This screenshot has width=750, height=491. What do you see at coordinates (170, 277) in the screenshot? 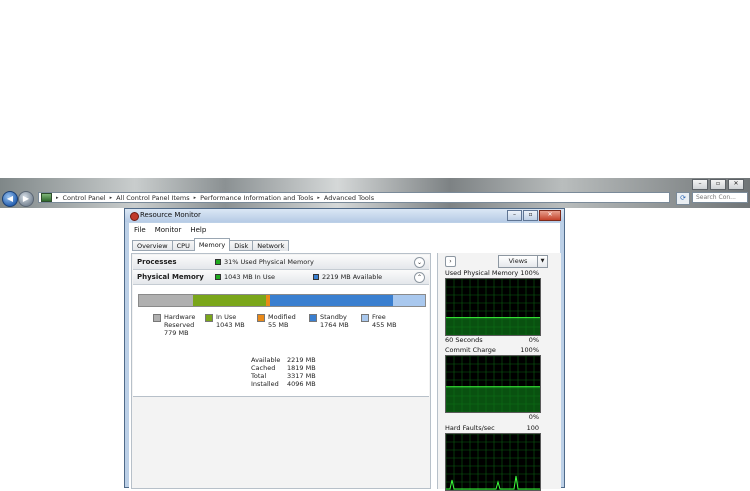
I see `physical-memory-title: Physical Memory` at bounding box center [170, 277].